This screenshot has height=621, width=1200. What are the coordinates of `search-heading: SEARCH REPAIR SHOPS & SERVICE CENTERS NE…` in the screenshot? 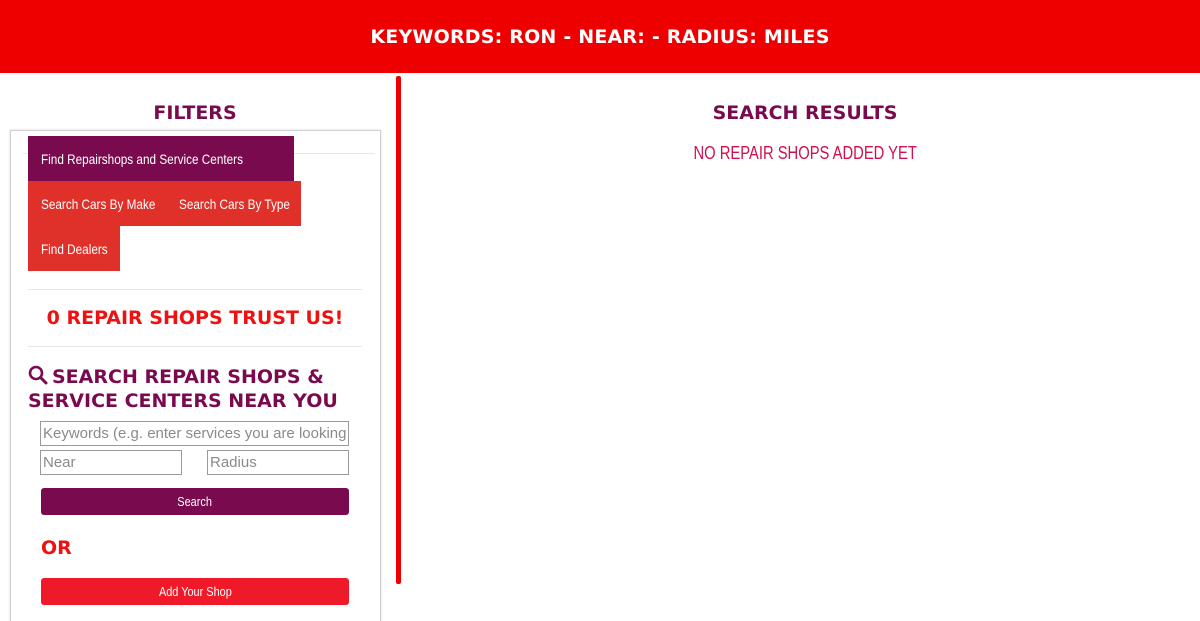 It's located at (198, 388).